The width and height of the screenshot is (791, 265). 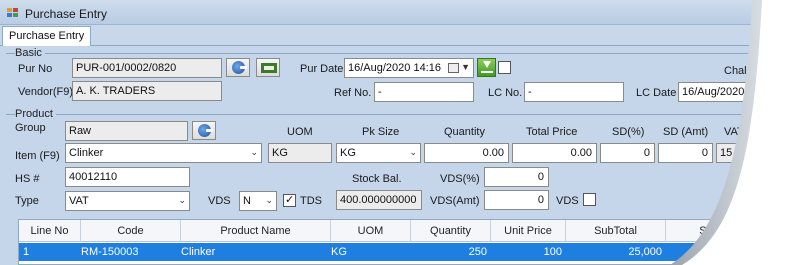 What do you see at coordinates (645, 252) in the screenshot?
I see `cell-subtotal: 25,000` at bounding box center [645, 252].